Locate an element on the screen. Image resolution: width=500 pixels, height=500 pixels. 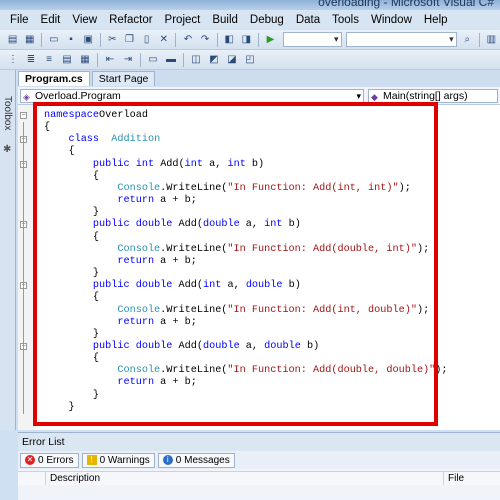
fold-line is located at coordinates (23, 268).